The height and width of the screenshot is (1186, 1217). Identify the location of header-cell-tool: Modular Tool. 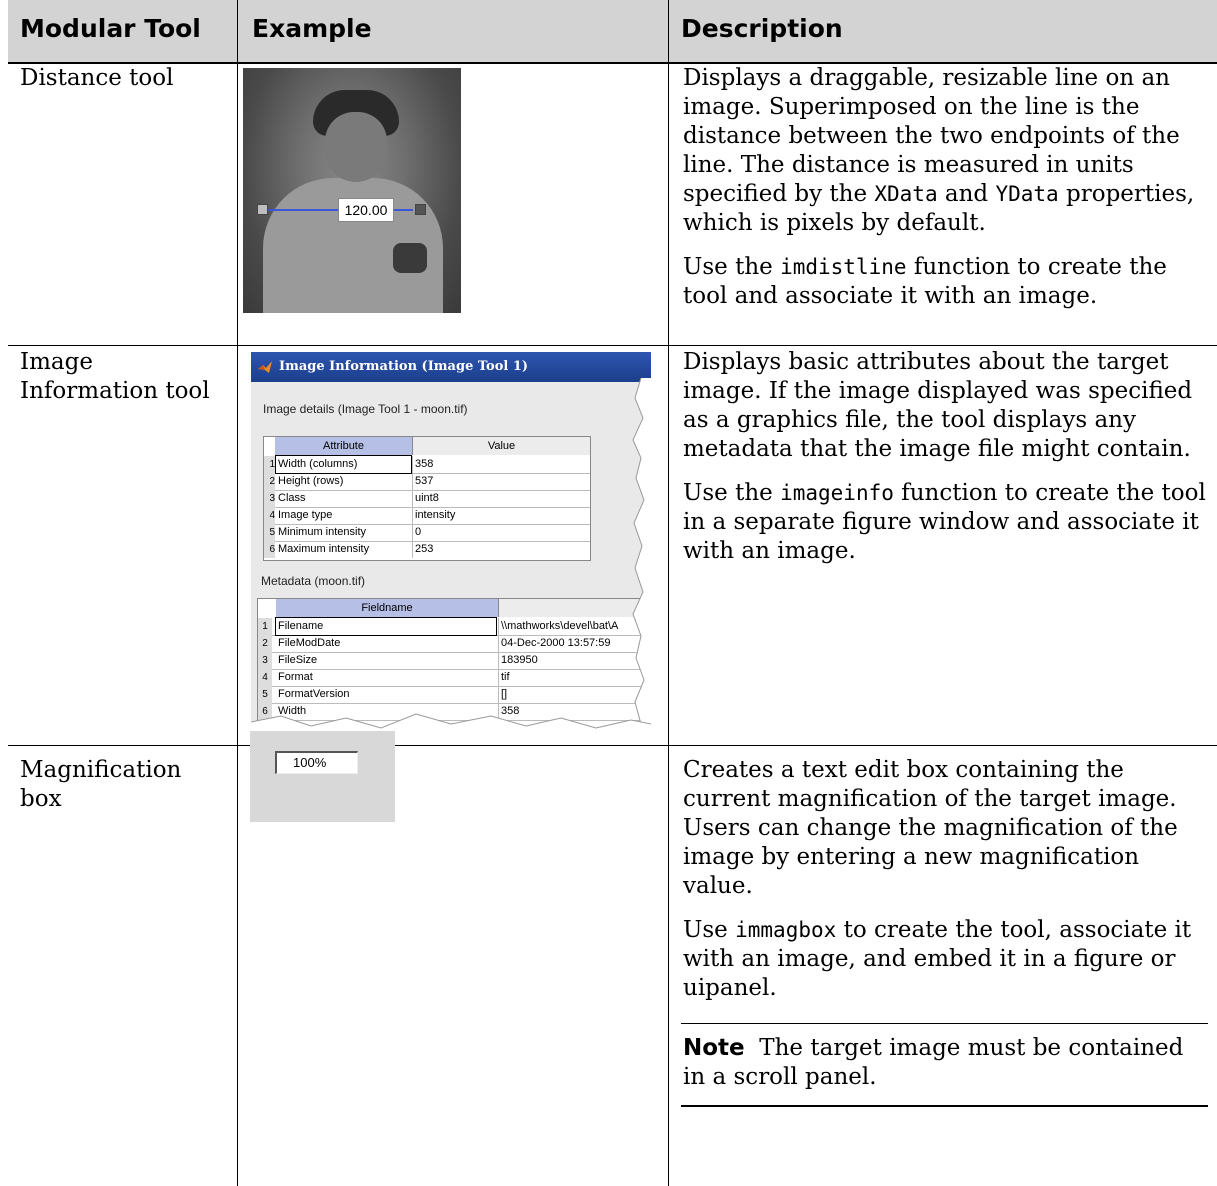
(122, 31).